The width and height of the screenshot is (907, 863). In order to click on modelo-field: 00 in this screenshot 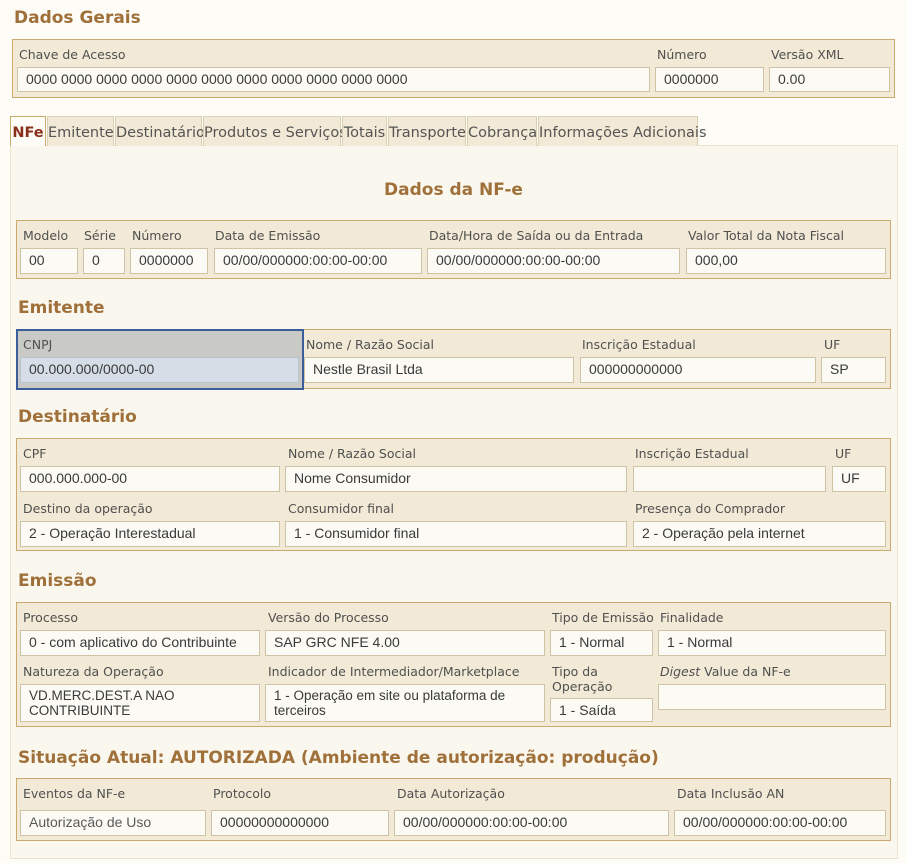, I will do `click(49, 261)`.